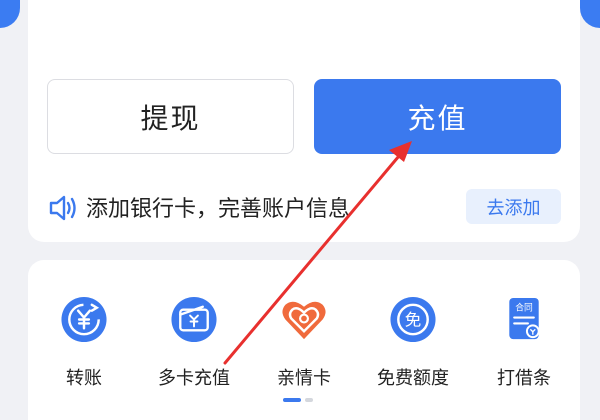 This screenshot has width=600, height=420. I want to click on add-bank-card-button: 去添加, so click(513, 206).